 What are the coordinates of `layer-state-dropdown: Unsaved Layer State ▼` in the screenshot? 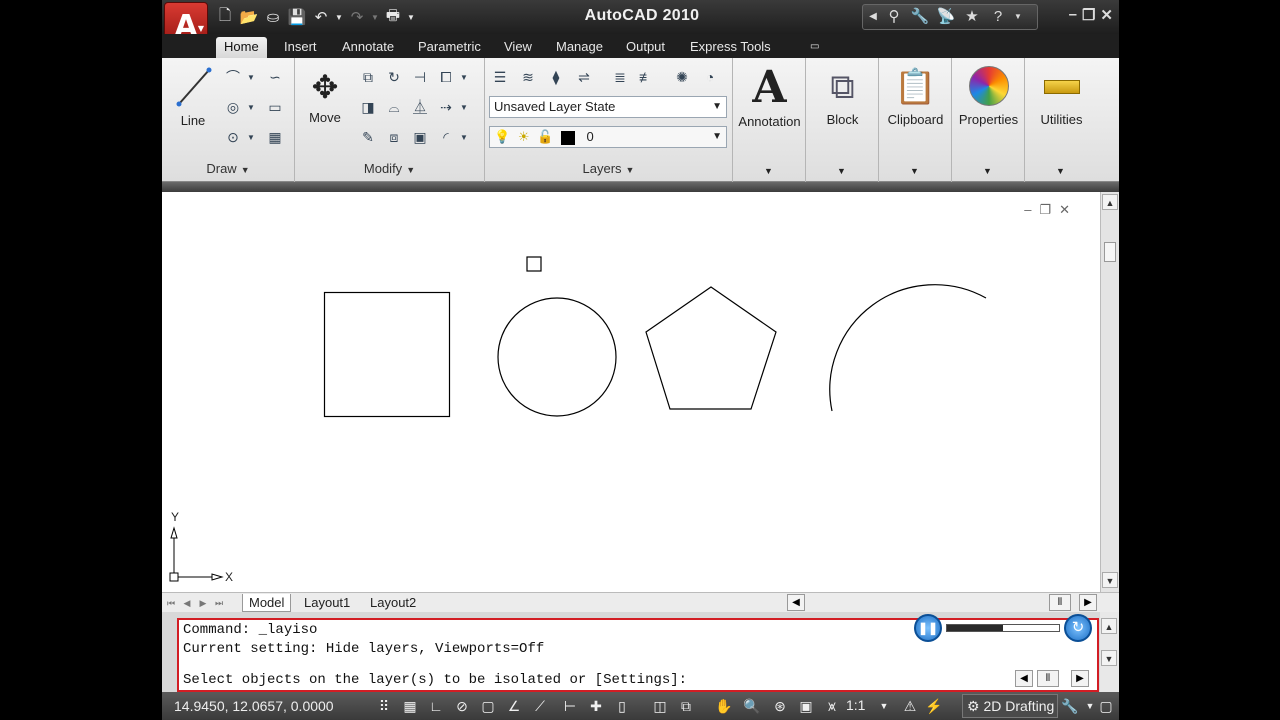 It's located at (608, 107).